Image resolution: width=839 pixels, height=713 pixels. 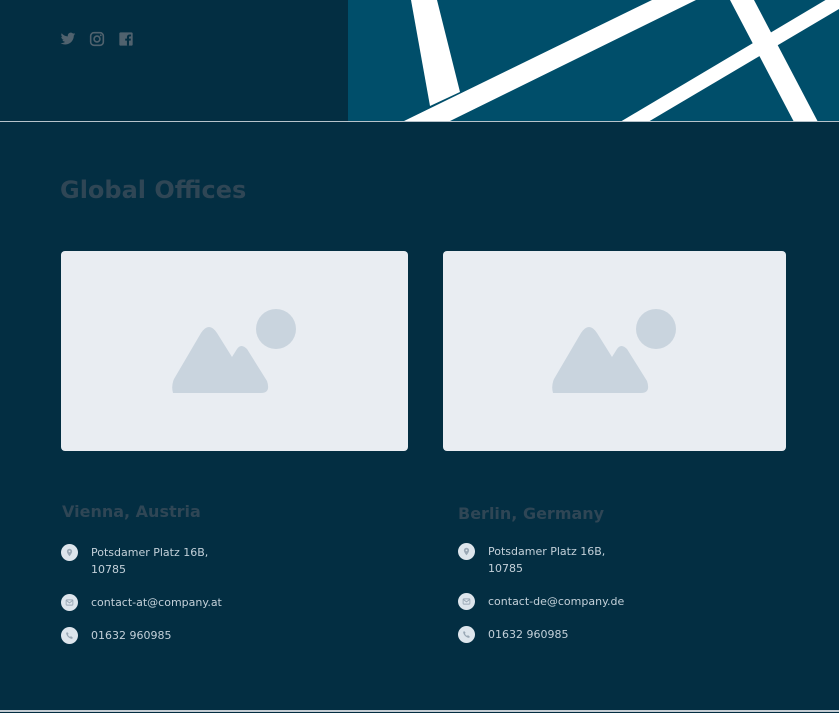 I want to click on office-email: contact-de@company.de, so click(x=556, y=601).